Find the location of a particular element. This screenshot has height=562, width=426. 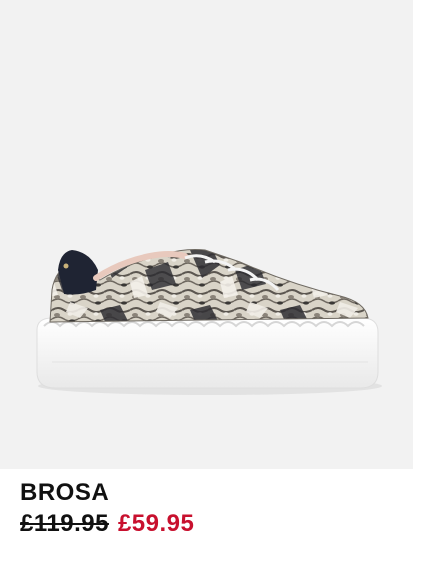

sale-price: £59.95 is located at coordinates (156, 523).